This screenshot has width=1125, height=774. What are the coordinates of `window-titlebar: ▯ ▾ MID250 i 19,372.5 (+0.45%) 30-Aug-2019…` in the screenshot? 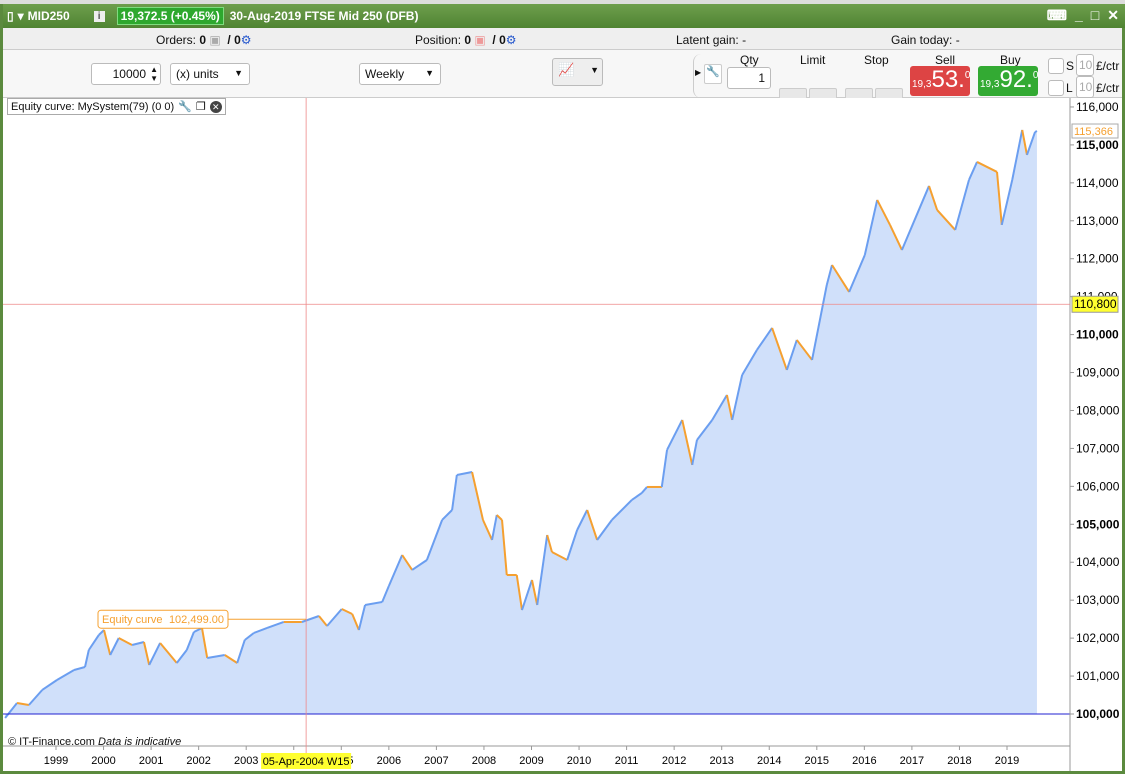 It's located at (564, 16).